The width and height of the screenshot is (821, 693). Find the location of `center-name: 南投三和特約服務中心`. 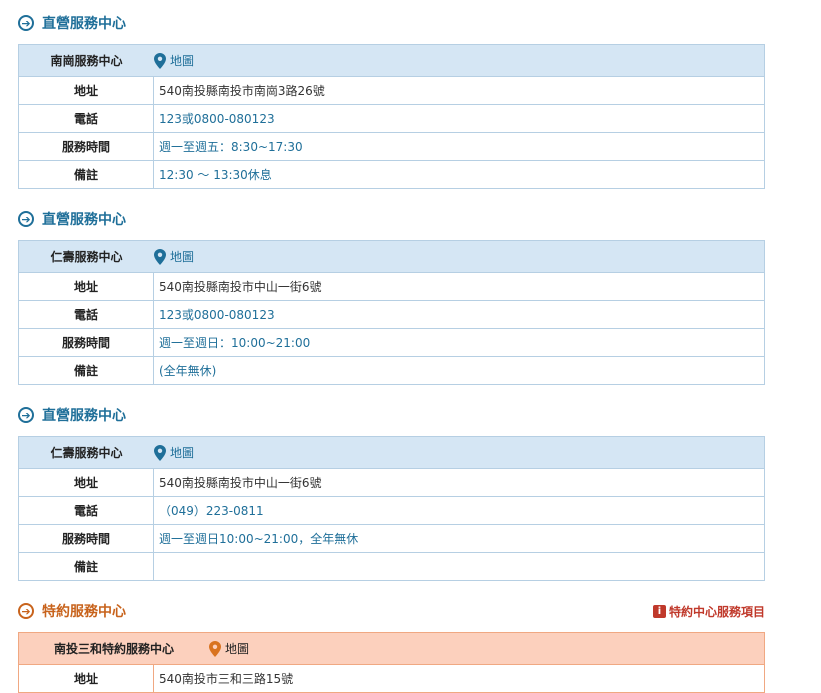

center-name: 南投三和特約服務中心 is located at coordinates (113, 649).